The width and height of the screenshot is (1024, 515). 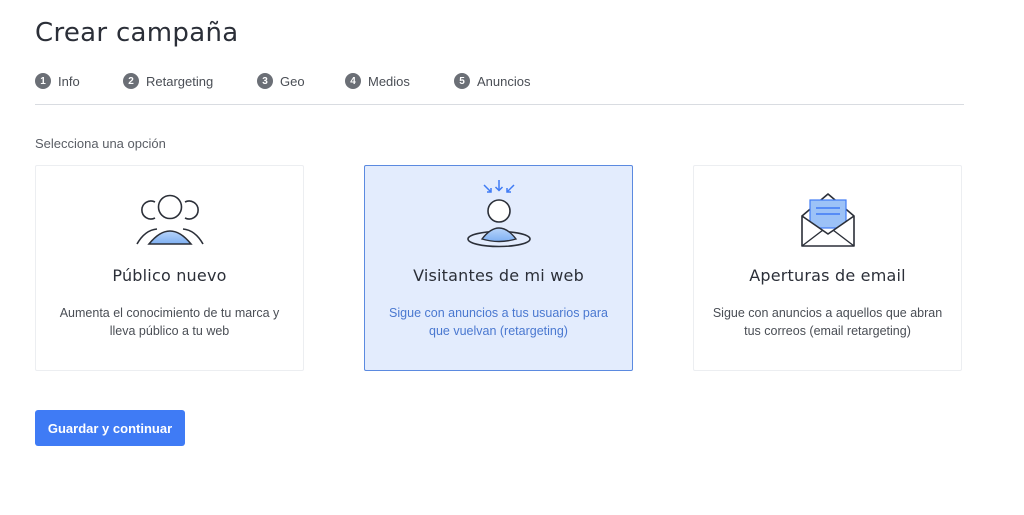 I want to click on step-info: 1 Info, so click(x=79, y=81).